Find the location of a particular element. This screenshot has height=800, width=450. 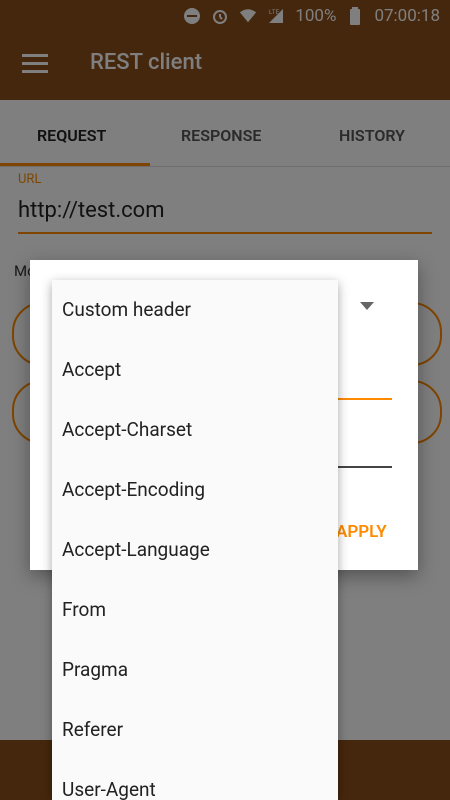

menu-item-accept-charset: Accept-Charset is located at coordinates (127, 429).